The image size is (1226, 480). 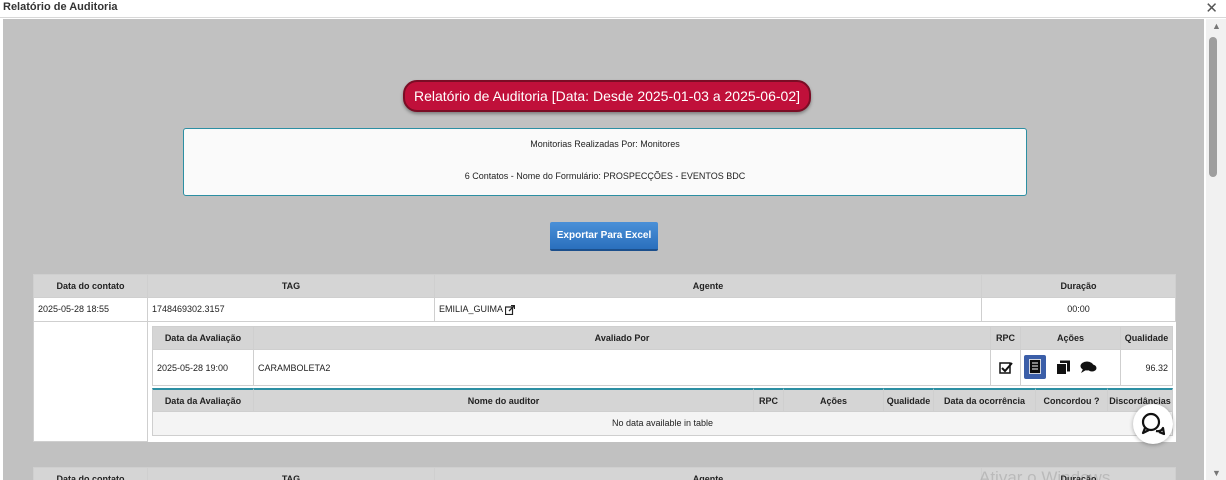 I want to click on document-icon, so click(x=1035, y=366).